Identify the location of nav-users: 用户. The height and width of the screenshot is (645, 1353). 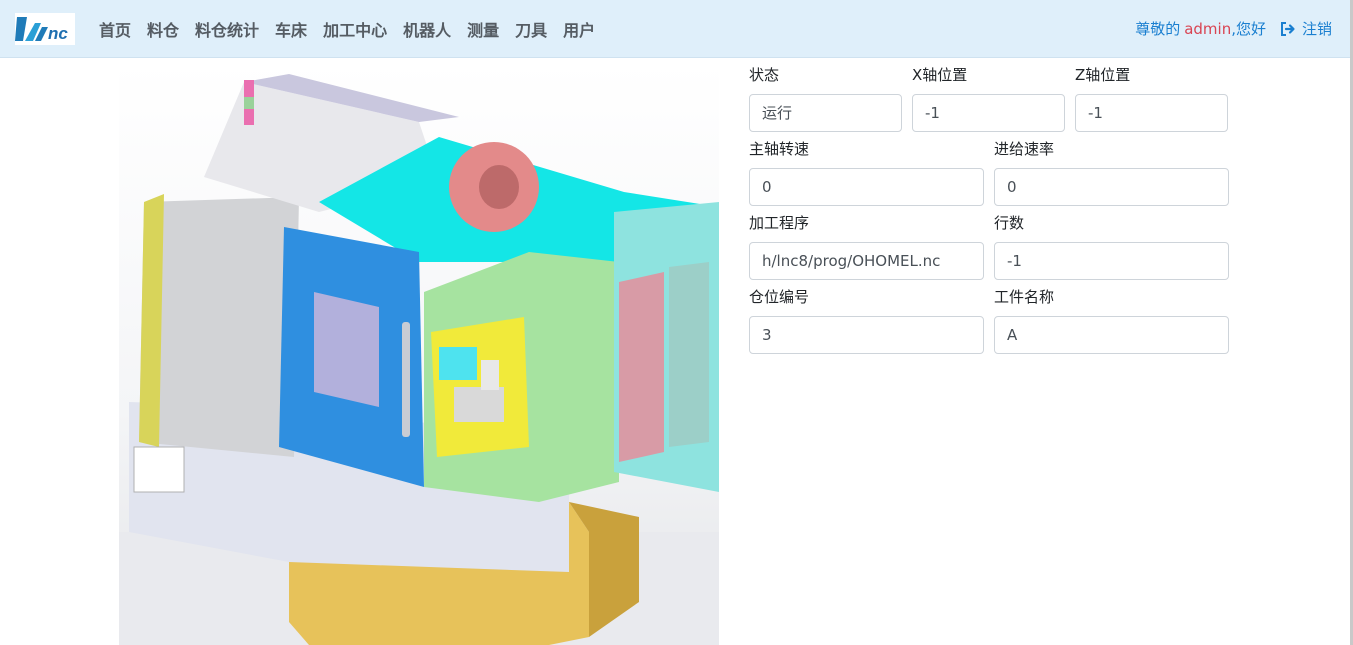
(579, 29).